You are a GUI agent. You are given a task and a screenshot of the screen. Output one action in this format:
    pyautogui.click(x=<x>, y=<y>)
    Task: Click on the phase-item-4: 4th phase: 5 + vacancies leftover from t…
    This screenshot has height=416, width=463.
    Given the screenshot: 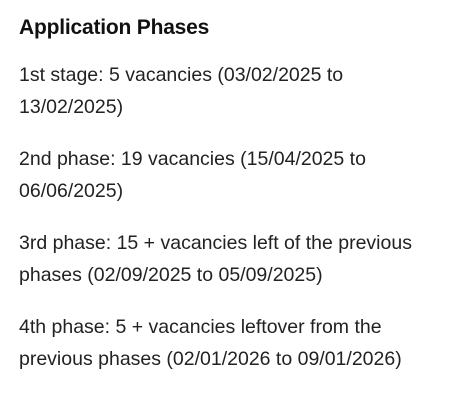 What is the action you would take?
    pyautogui.click(x=210, y=343)
    